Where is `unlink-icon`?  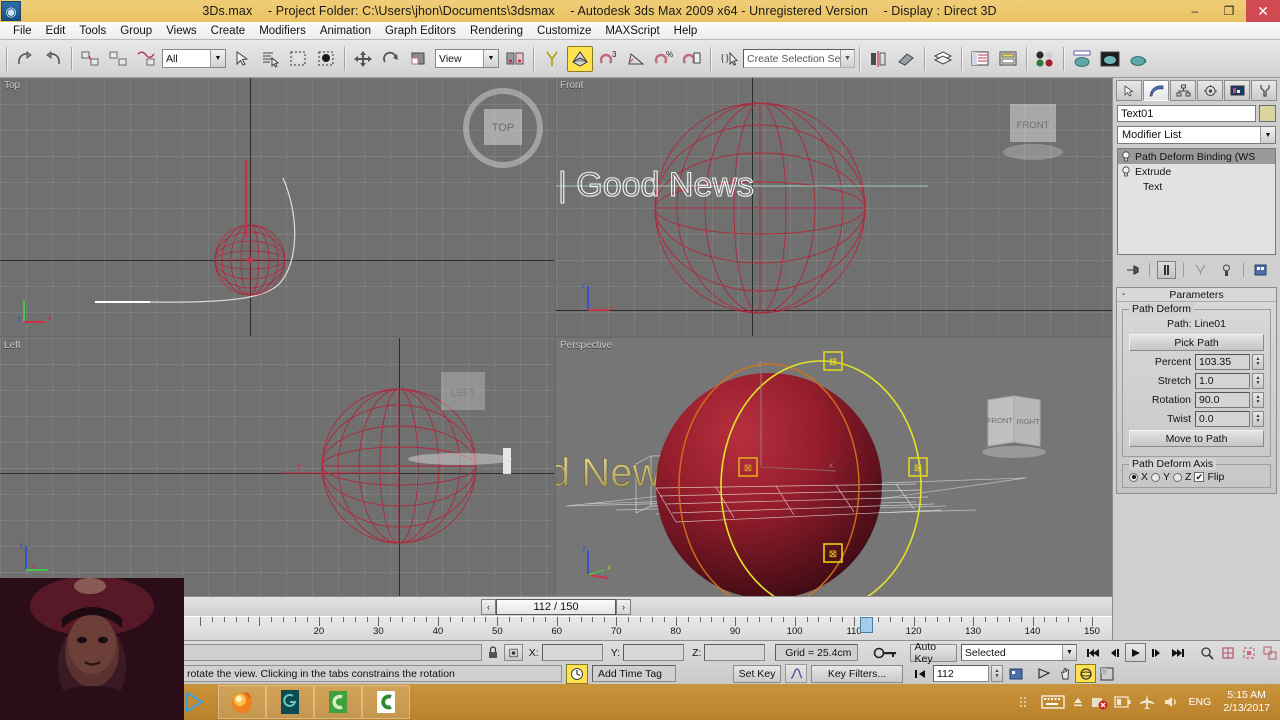
unlink-icon is located at coordinates (118, 59).